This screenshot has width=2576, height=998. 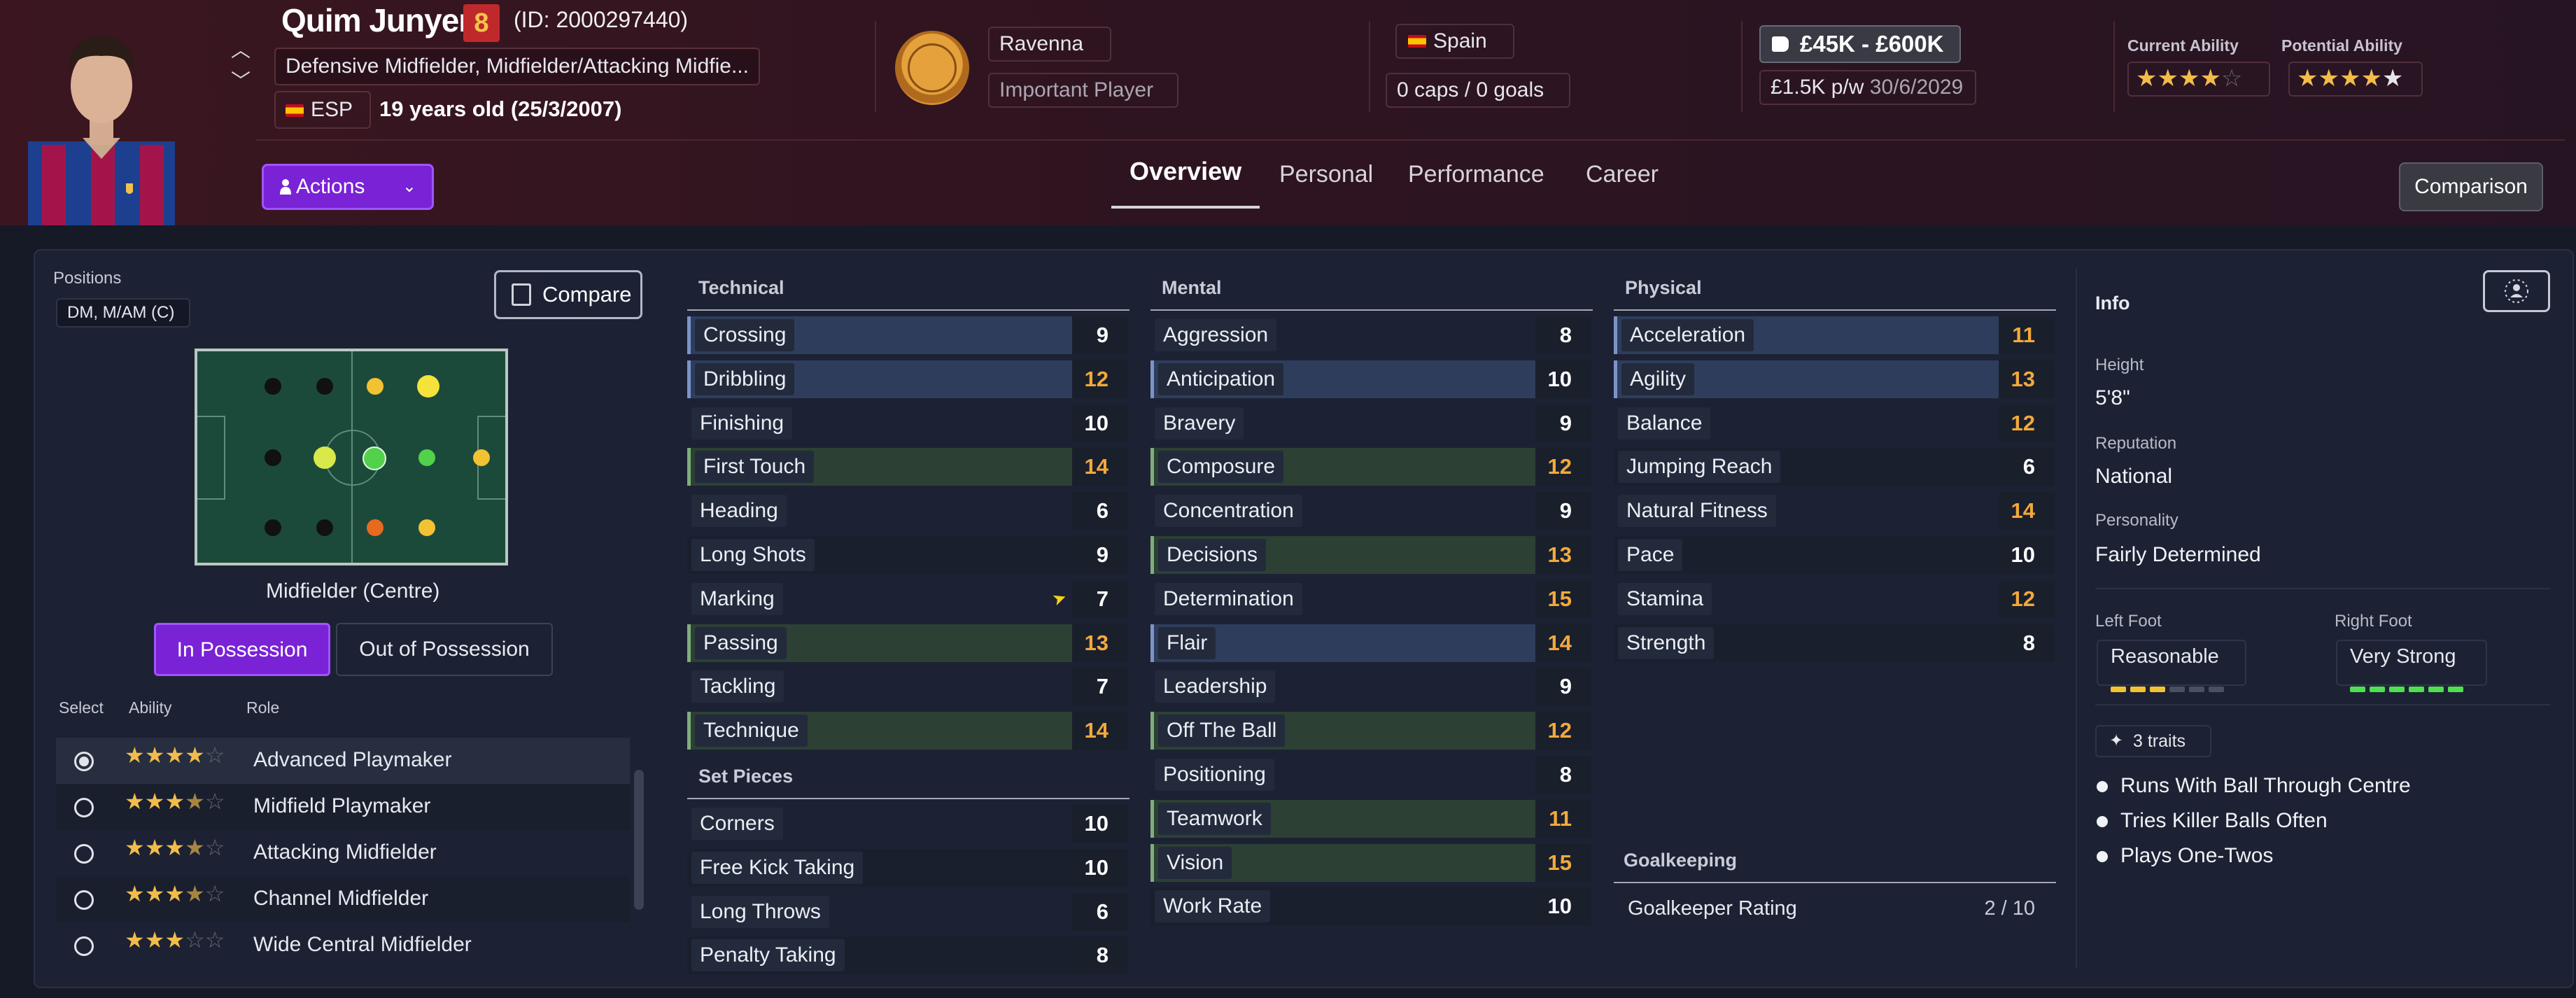 I want to click on attribute-row-marking: Marking 7 ➤, so click(x=907, y=598).